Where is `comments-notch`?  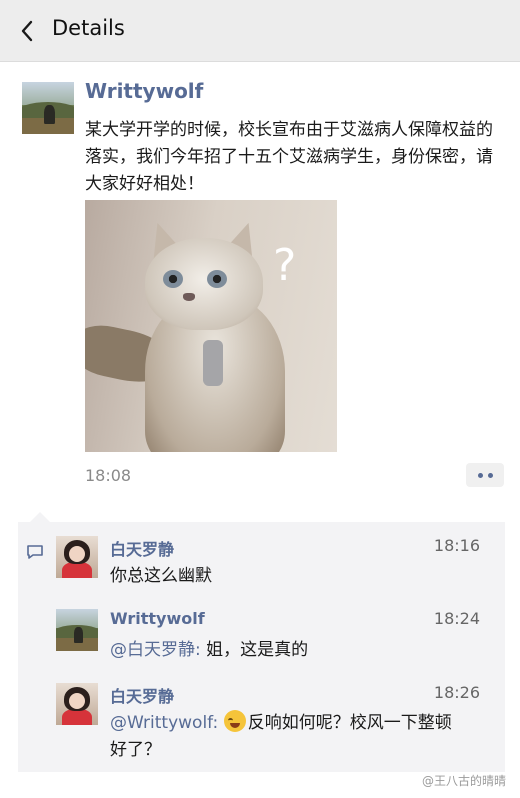
comments-notch is located at coordinates (40, 517).